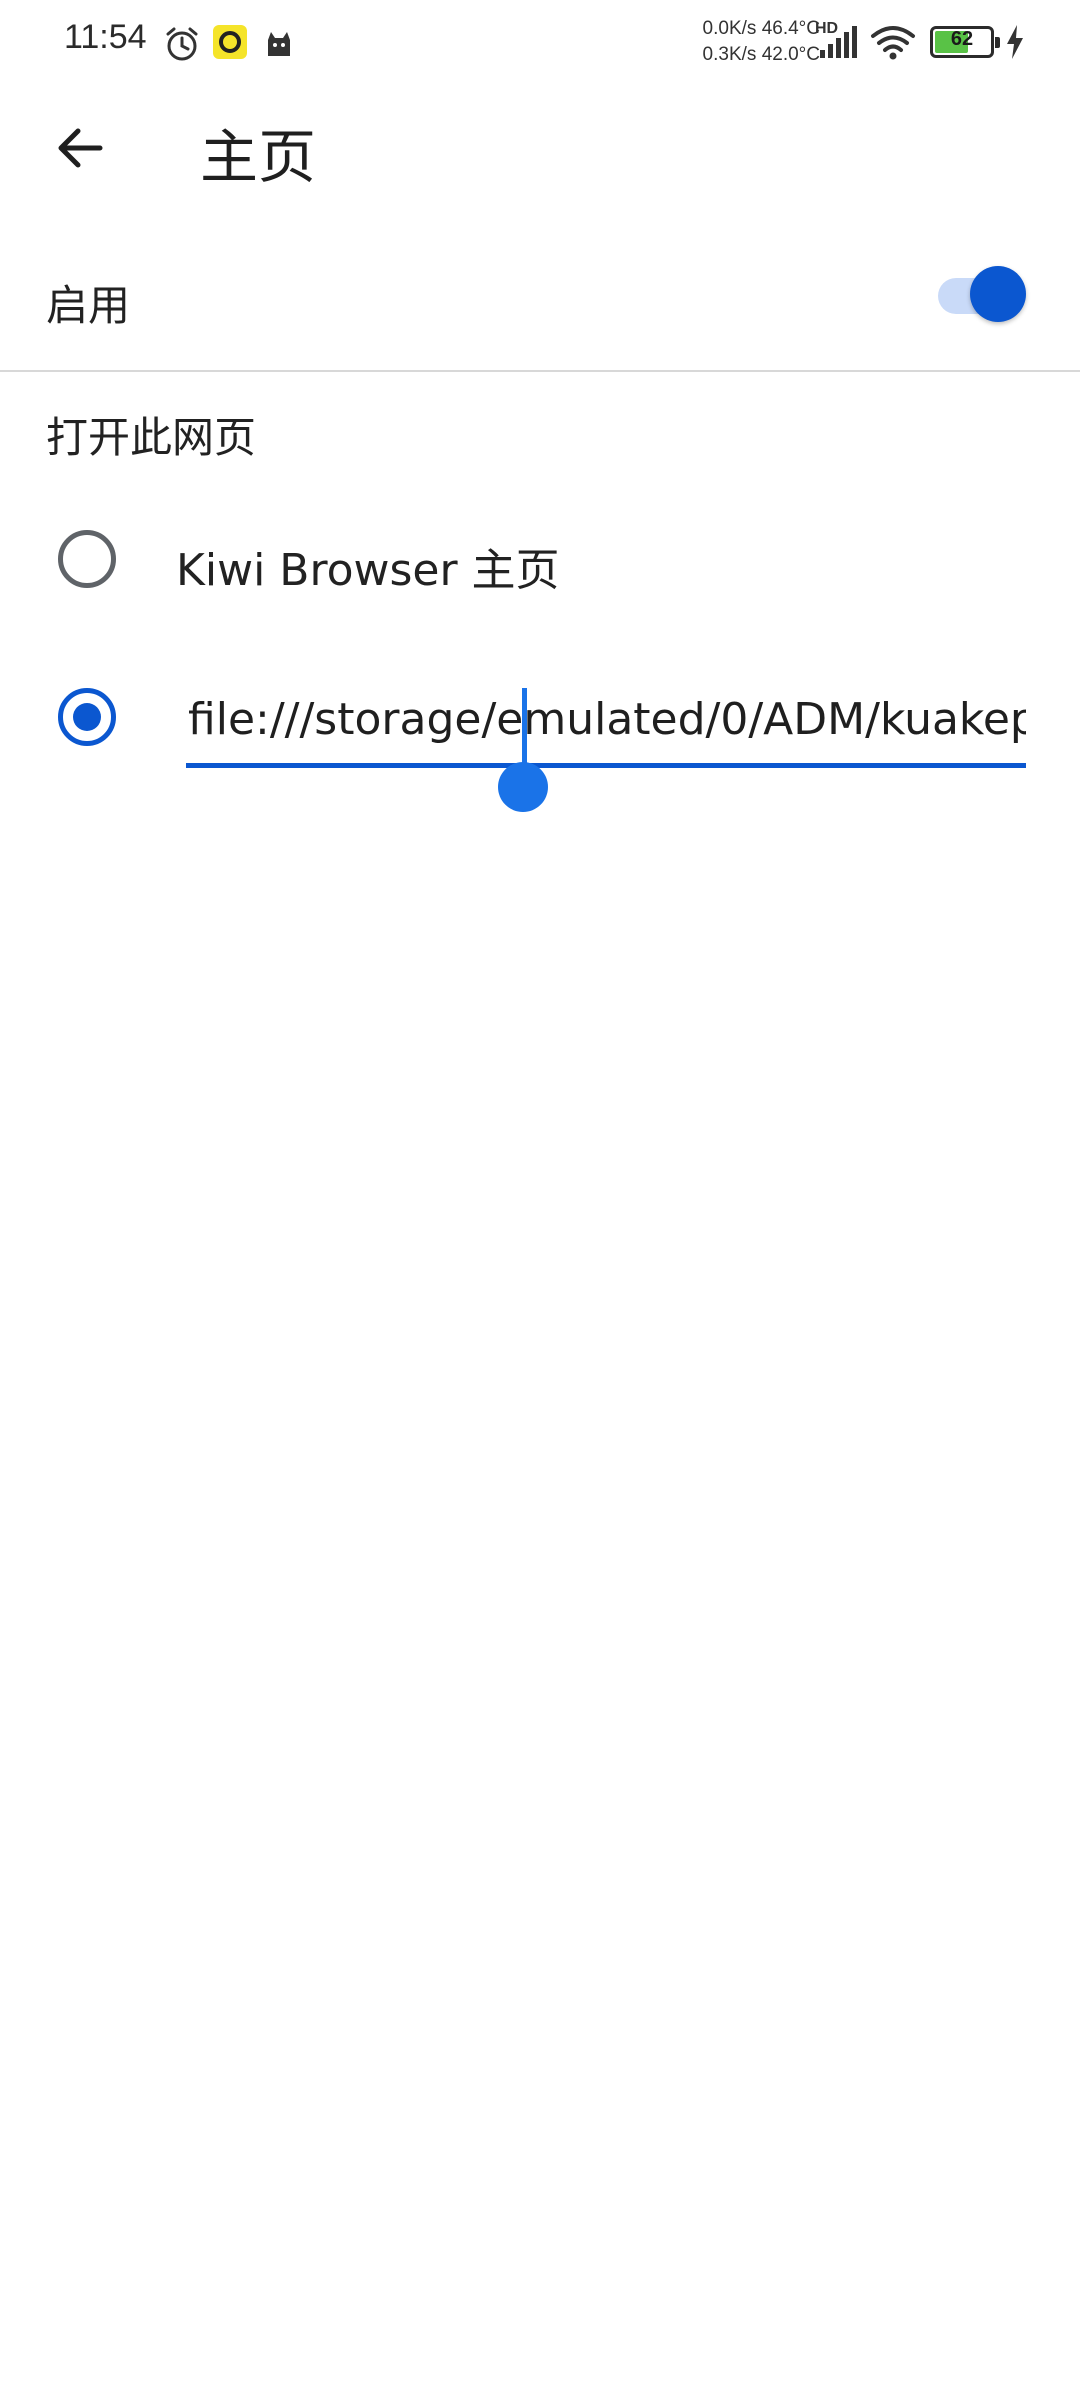 Image resolution: width=1080 pixels, height=2400 pixels. I want to click on section-title: 打开此网页, so click(151, 437).